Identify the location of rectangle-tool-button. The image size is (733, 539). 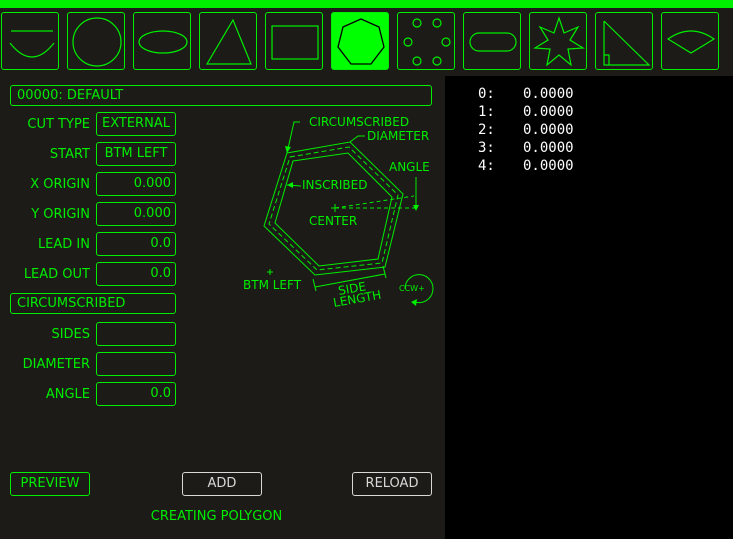
(294, 41).